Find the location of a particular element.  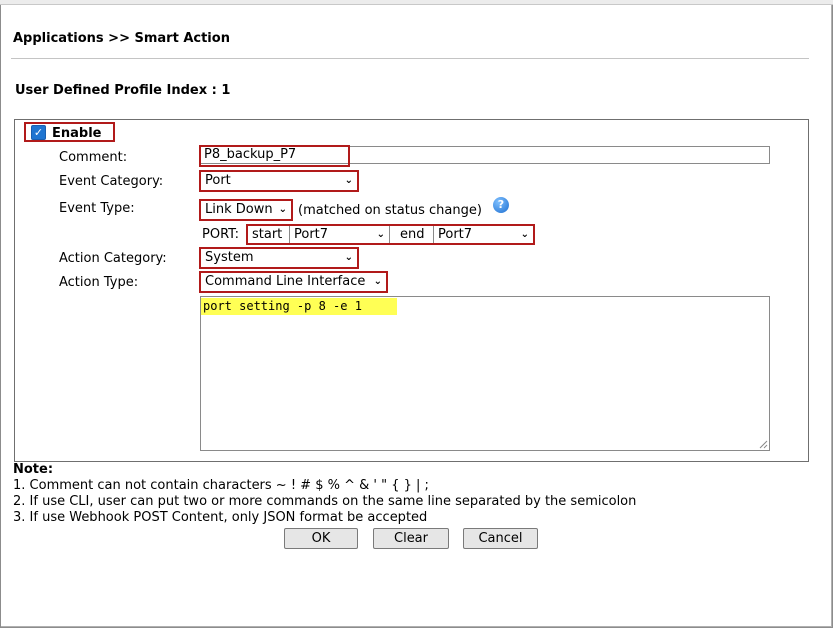

check-icon: ✓ is located at coordinates (38, 132).